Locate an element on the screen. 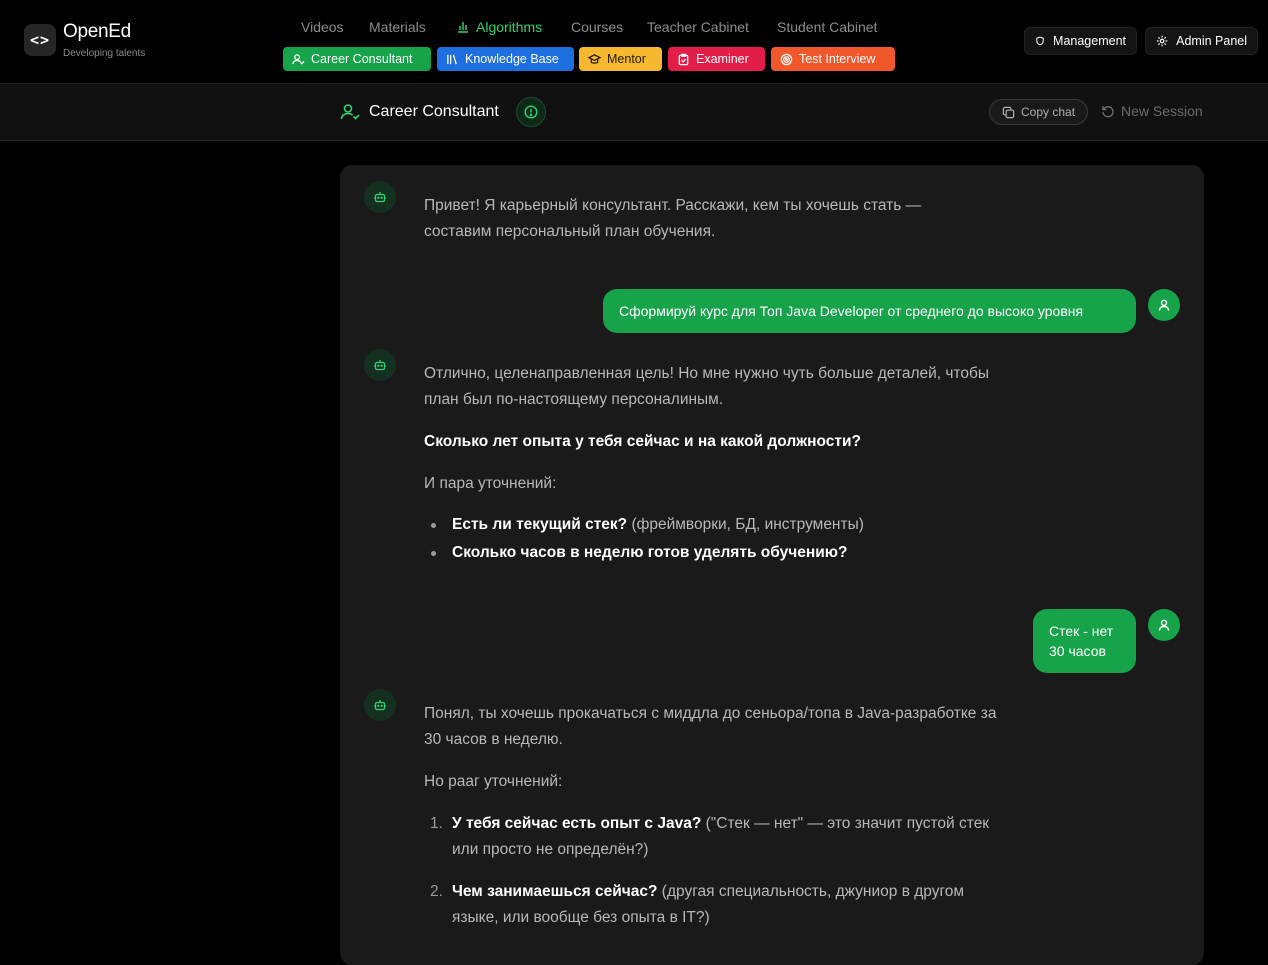 The height and width of the screenshot is (965, 1268). pill-label: Examiner is located at coordinates (722, 59).